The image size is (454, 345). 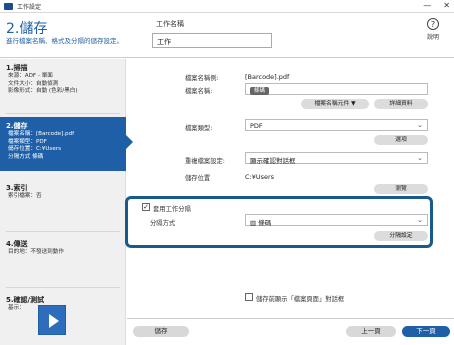 I want to click on duplicate-value: 顯示確認對話框, so click(x=273, y=161).